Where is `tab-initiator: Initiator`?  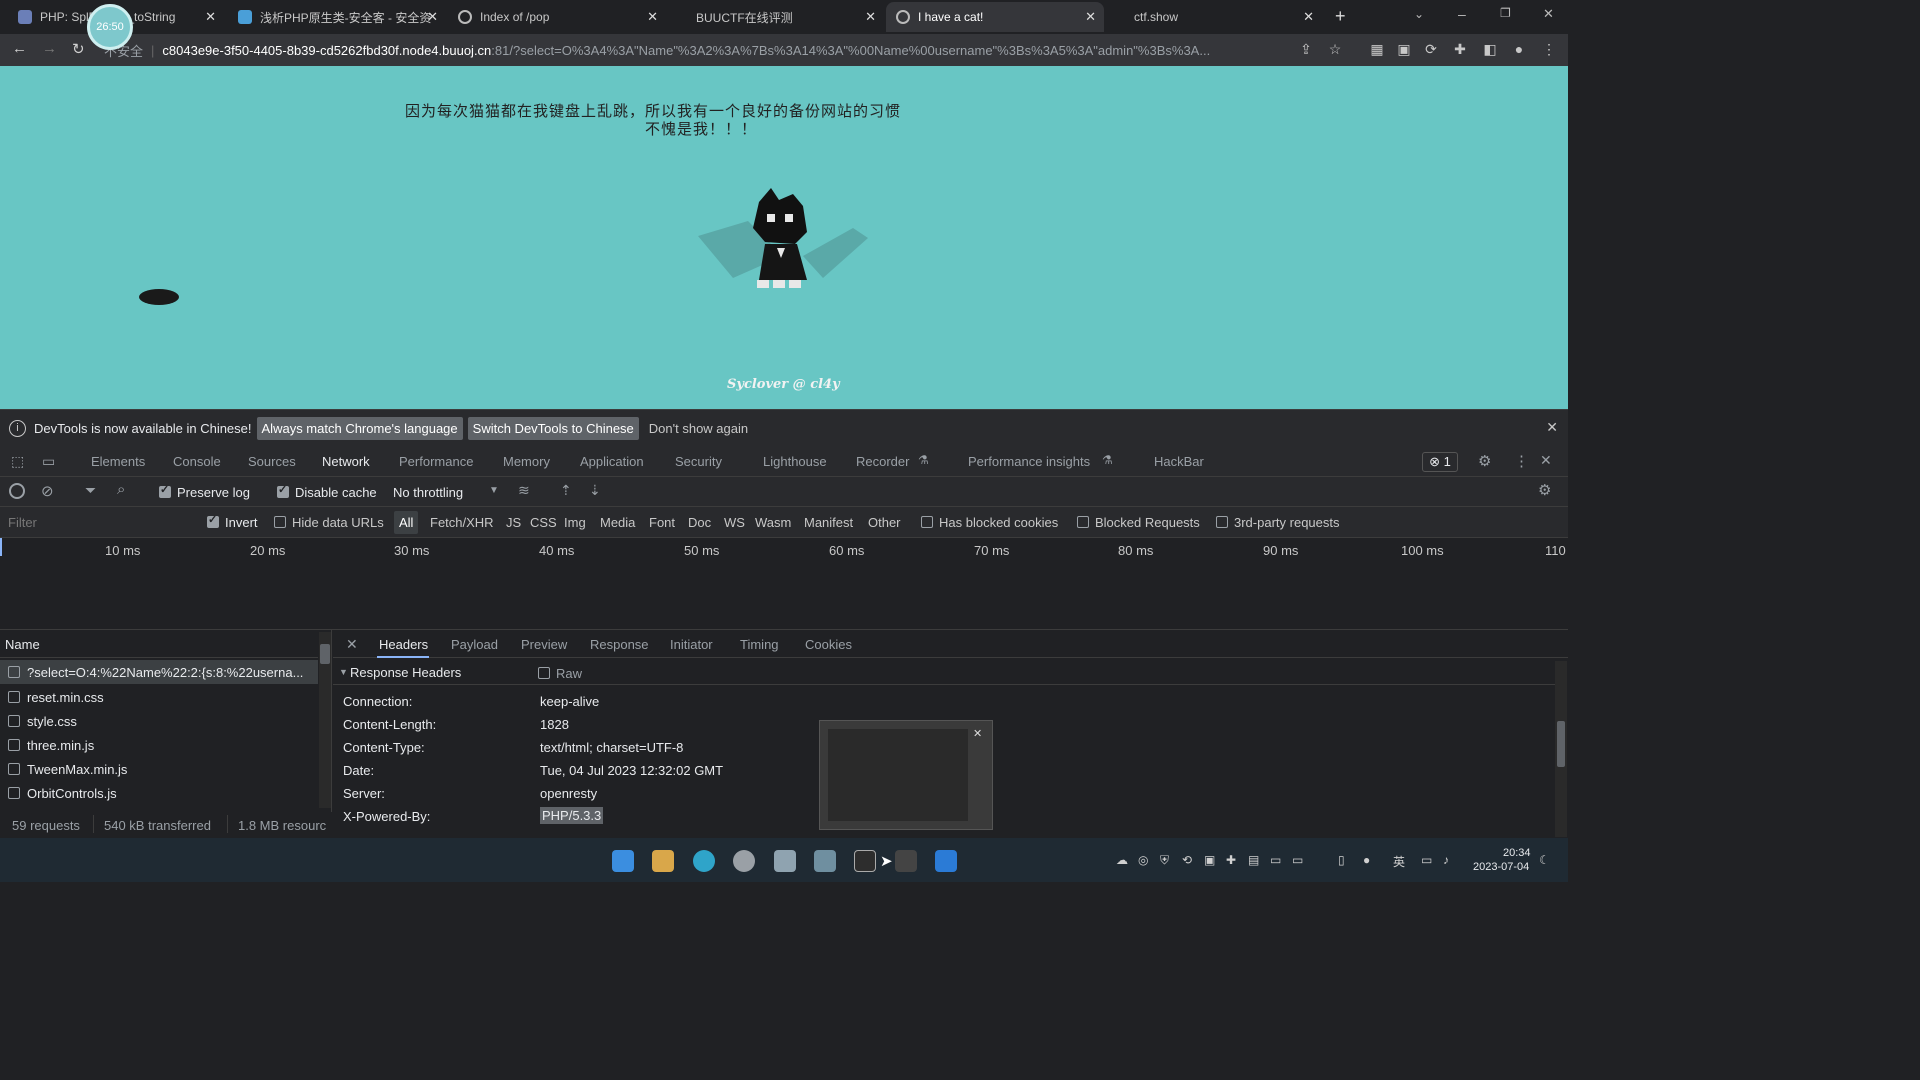 tab-initiator: Initiator is located at coordinates (691, 644).